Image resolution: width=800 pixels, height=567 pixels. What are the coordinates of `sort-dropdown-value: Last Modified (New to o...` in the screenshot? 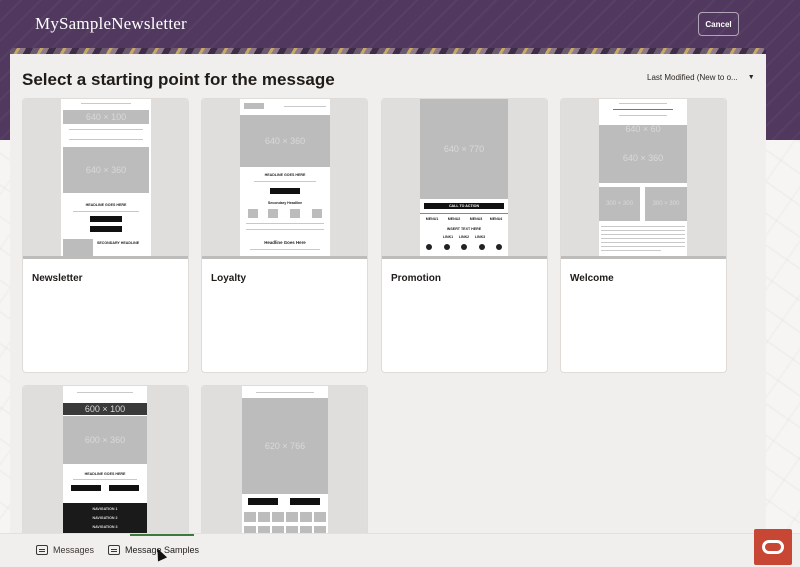 It's located at (692, 77).